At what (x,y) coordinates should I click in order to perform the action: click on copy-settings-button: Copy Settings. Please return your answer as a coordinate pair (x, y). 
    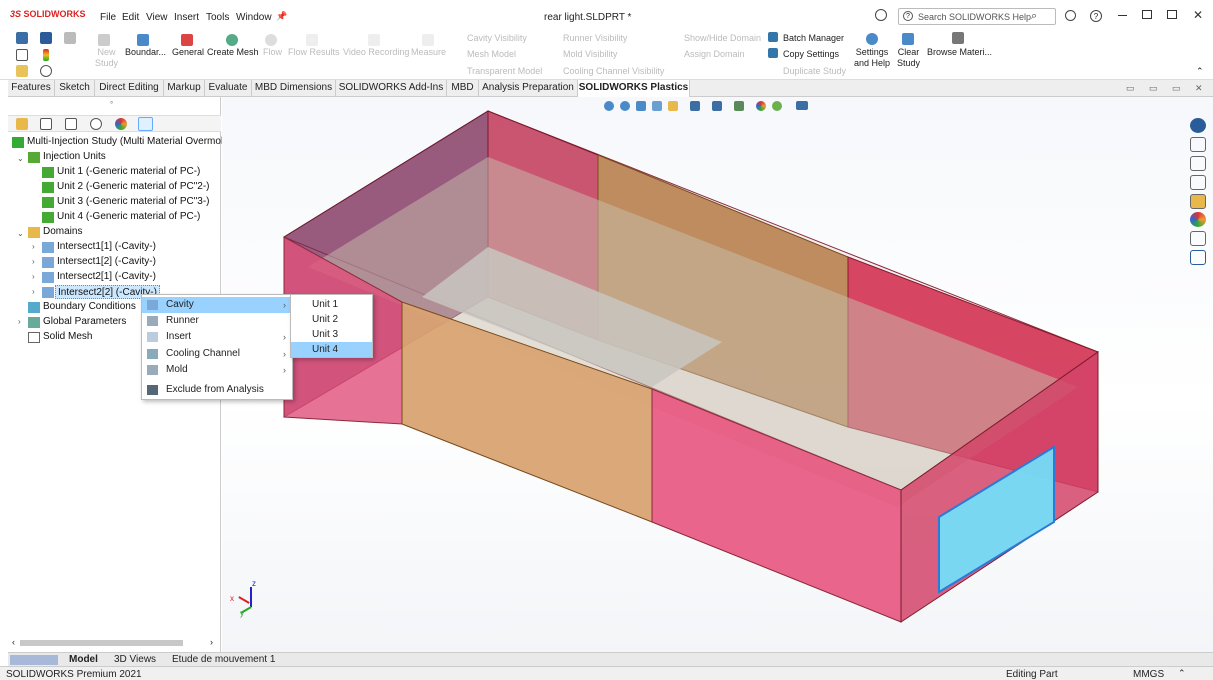
    Looking at the image, I should click on (811, 54).